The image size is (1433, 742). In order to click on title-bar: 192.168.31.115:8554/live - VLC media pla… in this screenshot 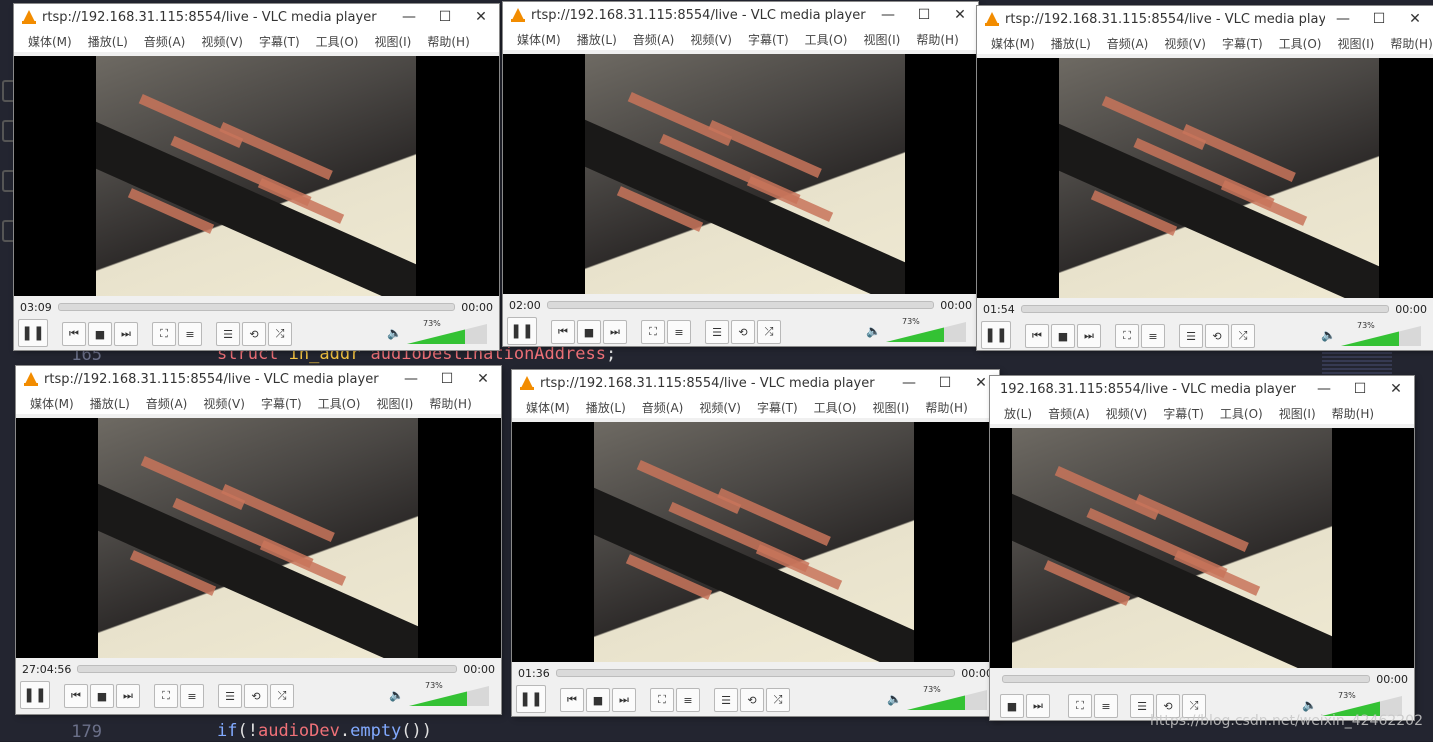, I will do `click(1202, 389)`.